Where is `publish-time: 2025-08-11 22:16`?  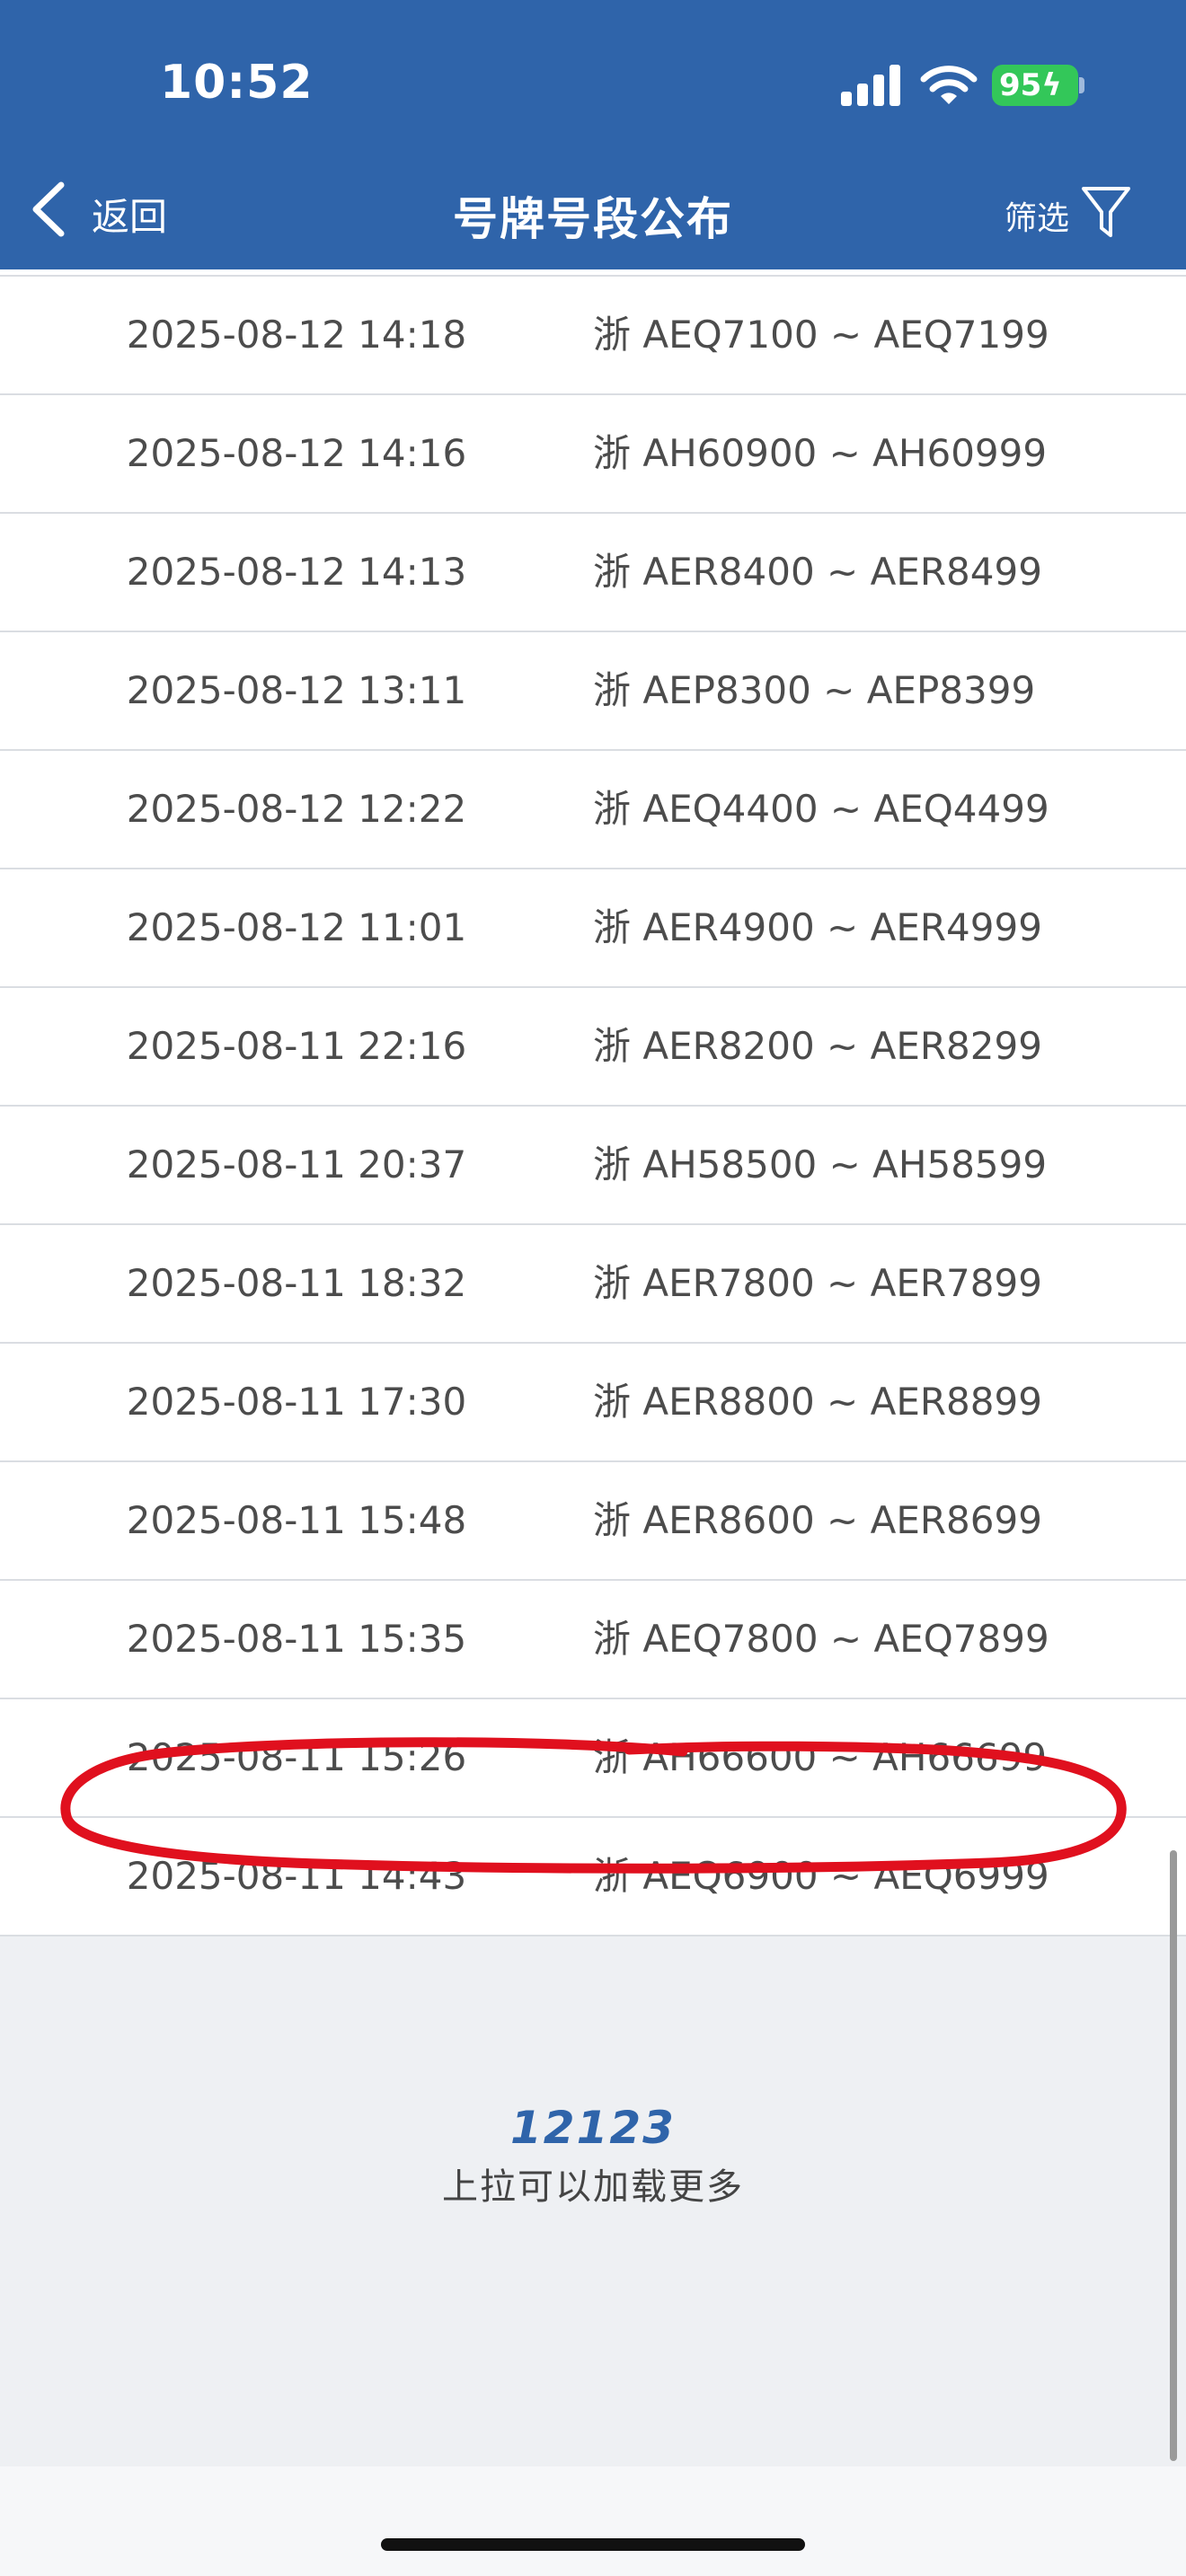
publish-time: 2025-08-11 22:16 is located at coordinates (296, 1046).